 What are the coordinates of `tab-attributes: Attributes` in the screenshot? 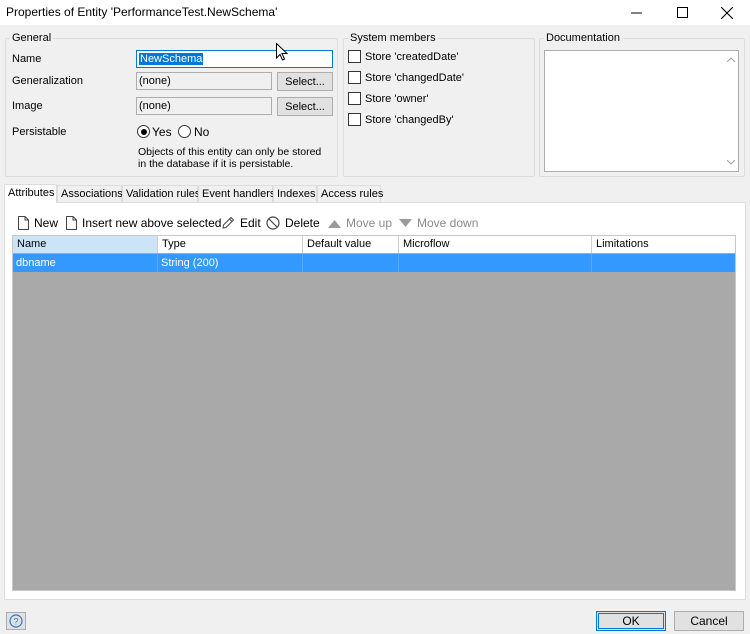 It's located at (30, 193).